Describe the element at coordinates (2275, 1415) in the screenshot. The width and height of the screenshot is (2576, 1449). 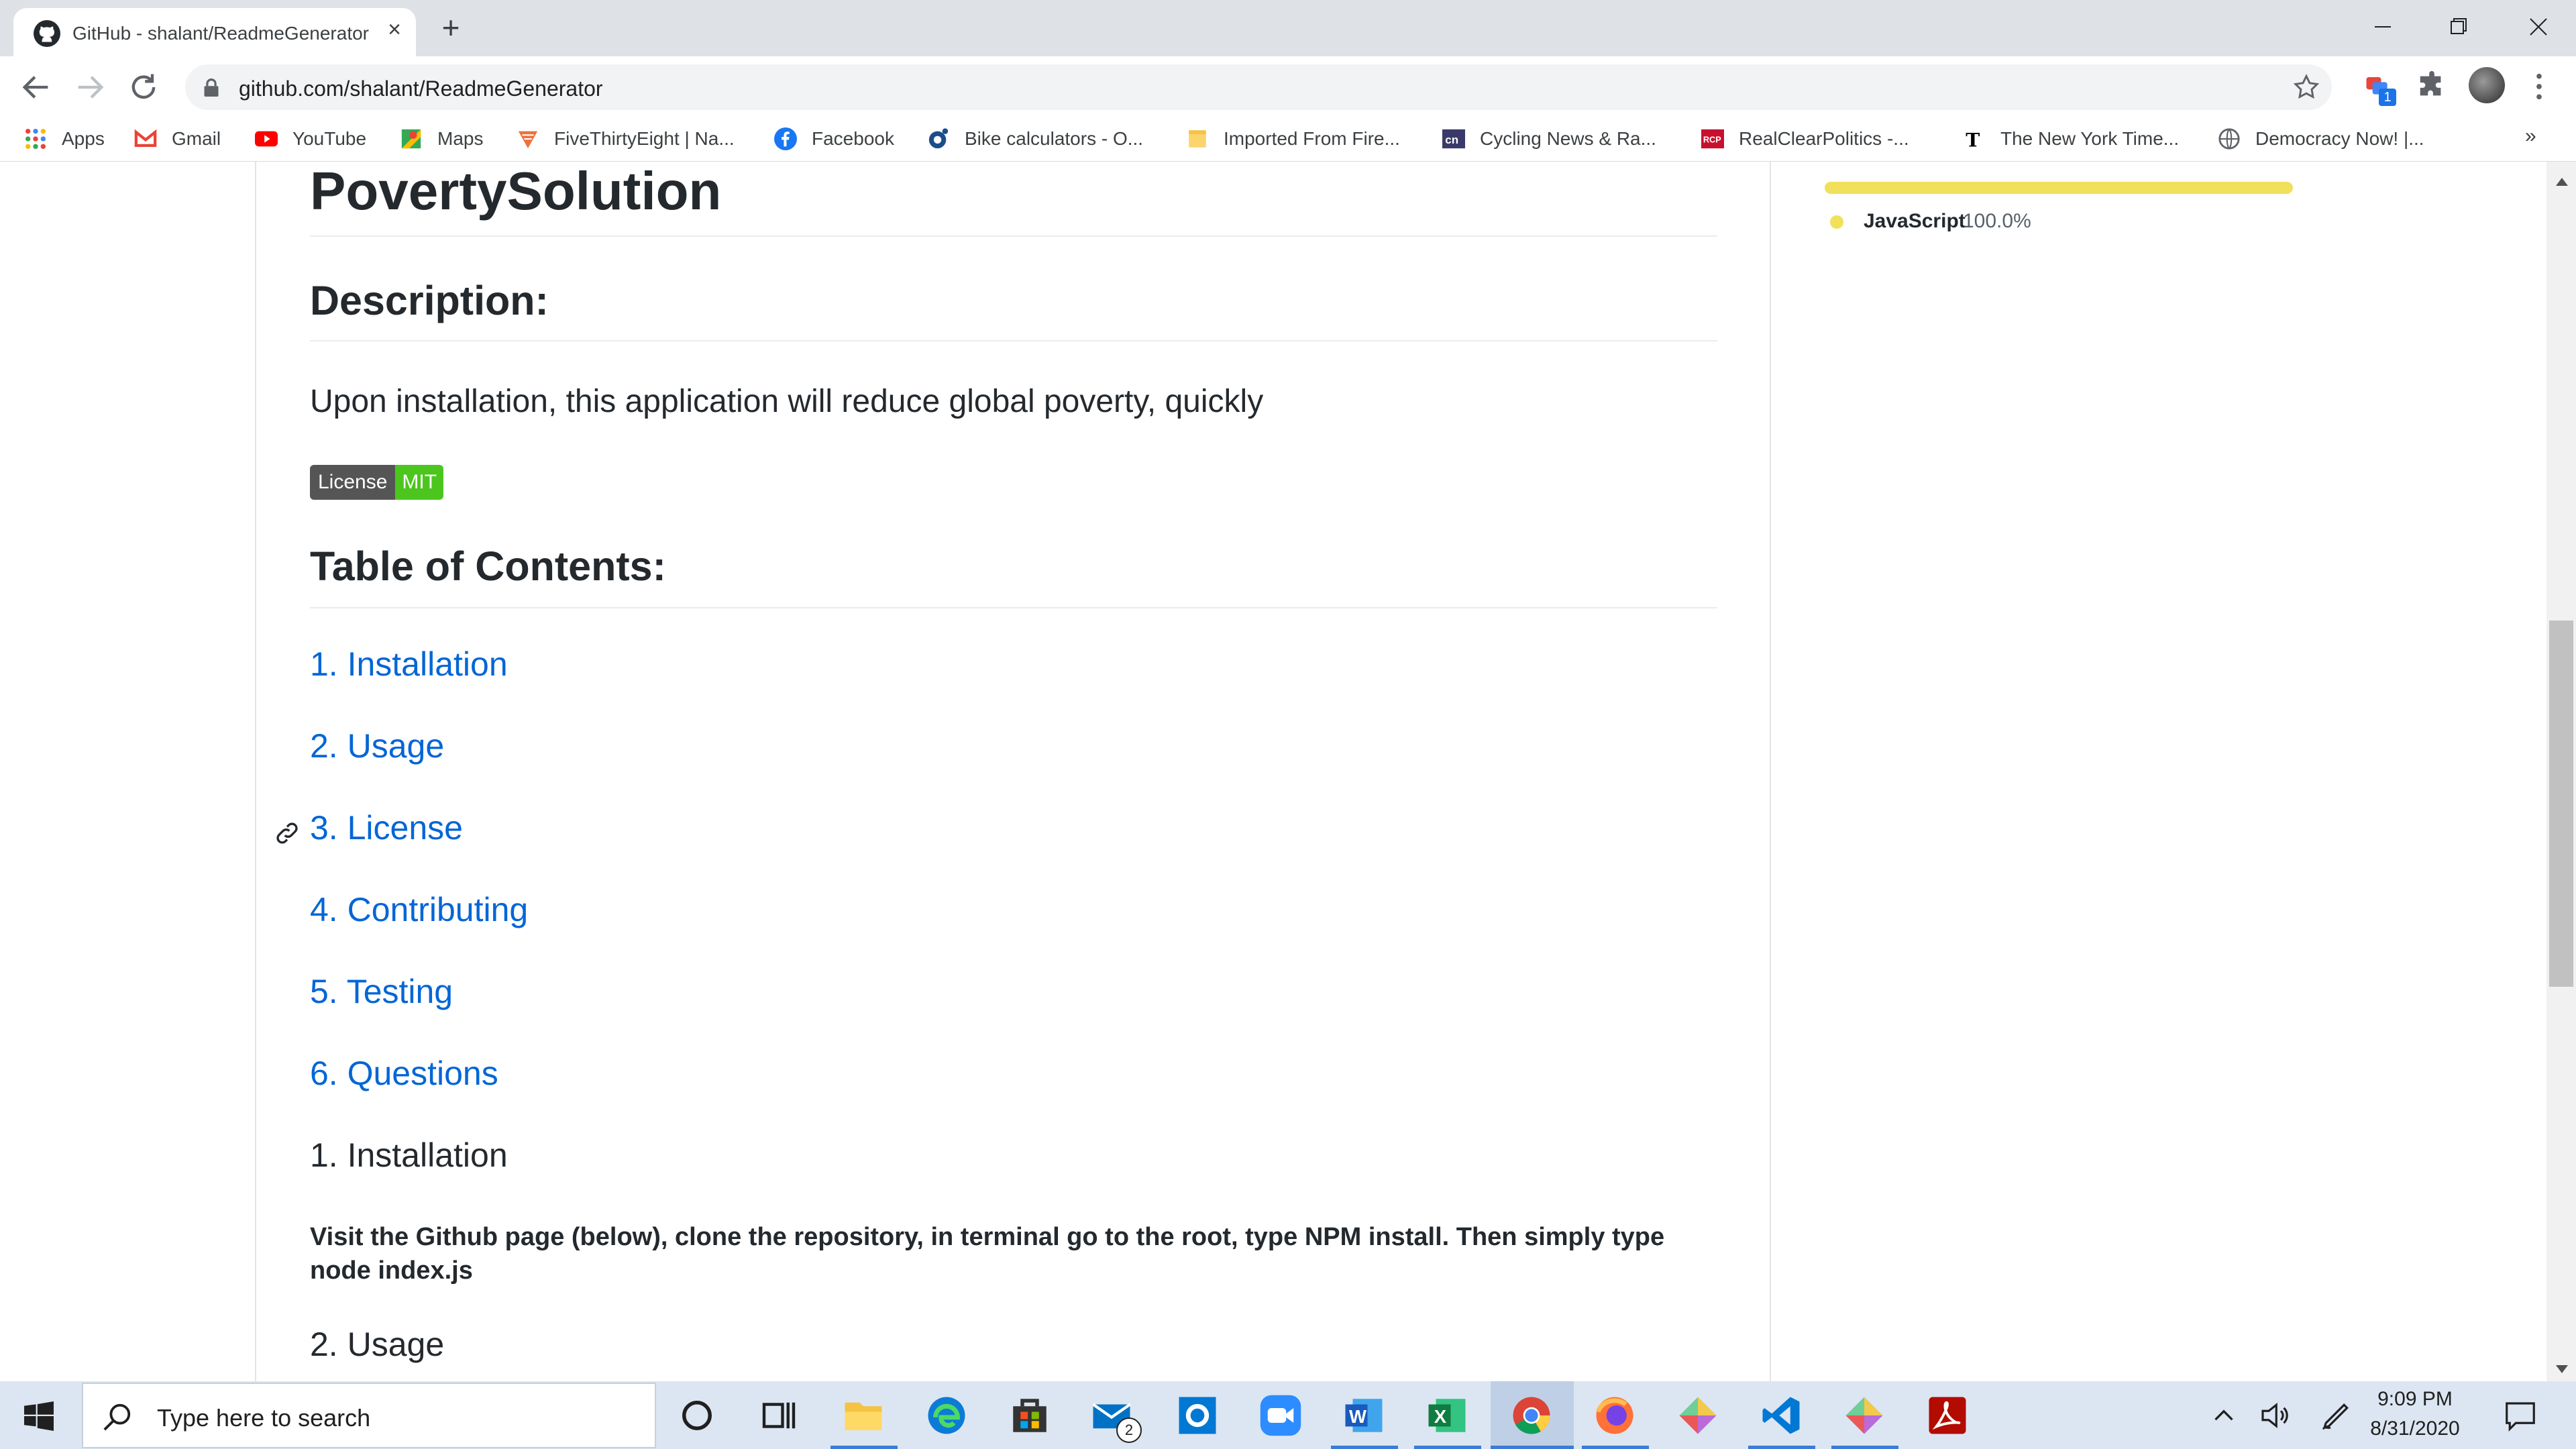
I see `volume-icon` at that location.